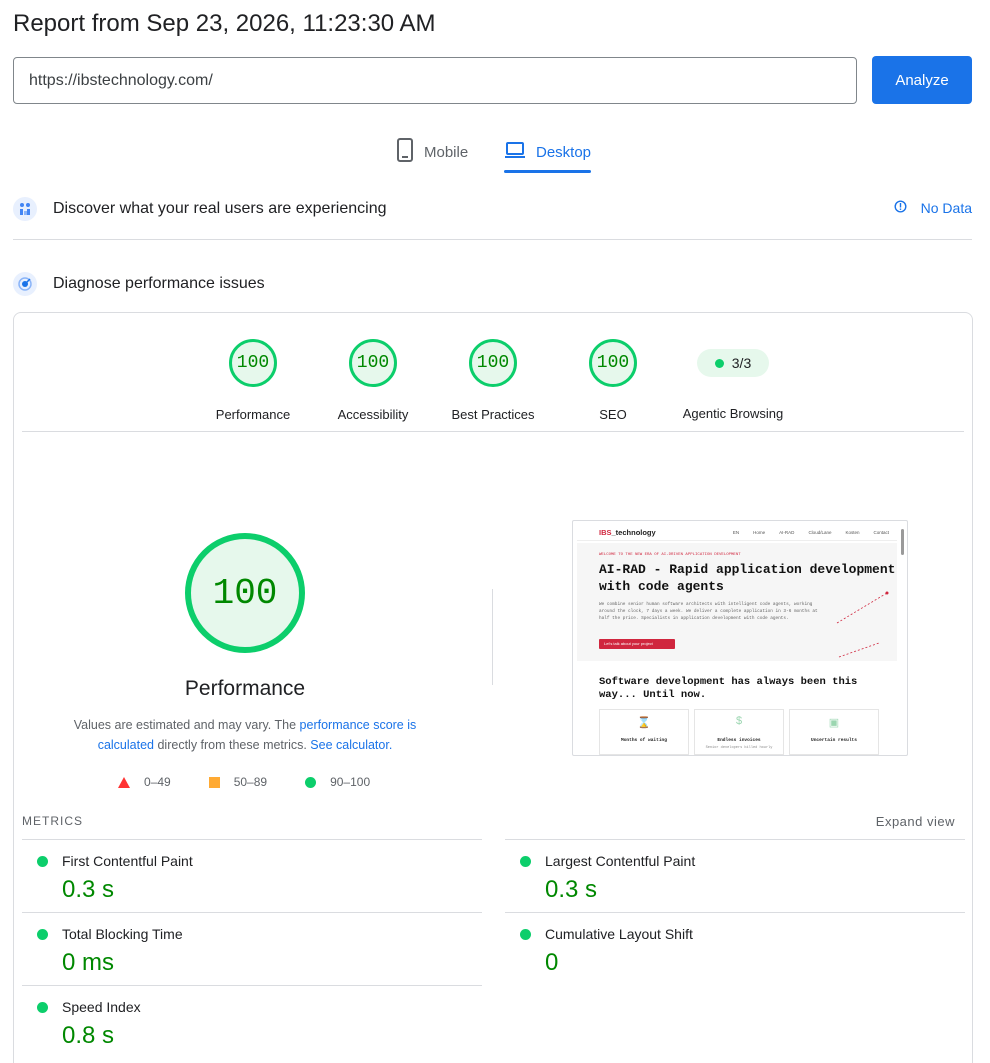 The width and height of the screenshot is (990, 1063). I want to click on metric-value: 0 ms, so click(88, 962).